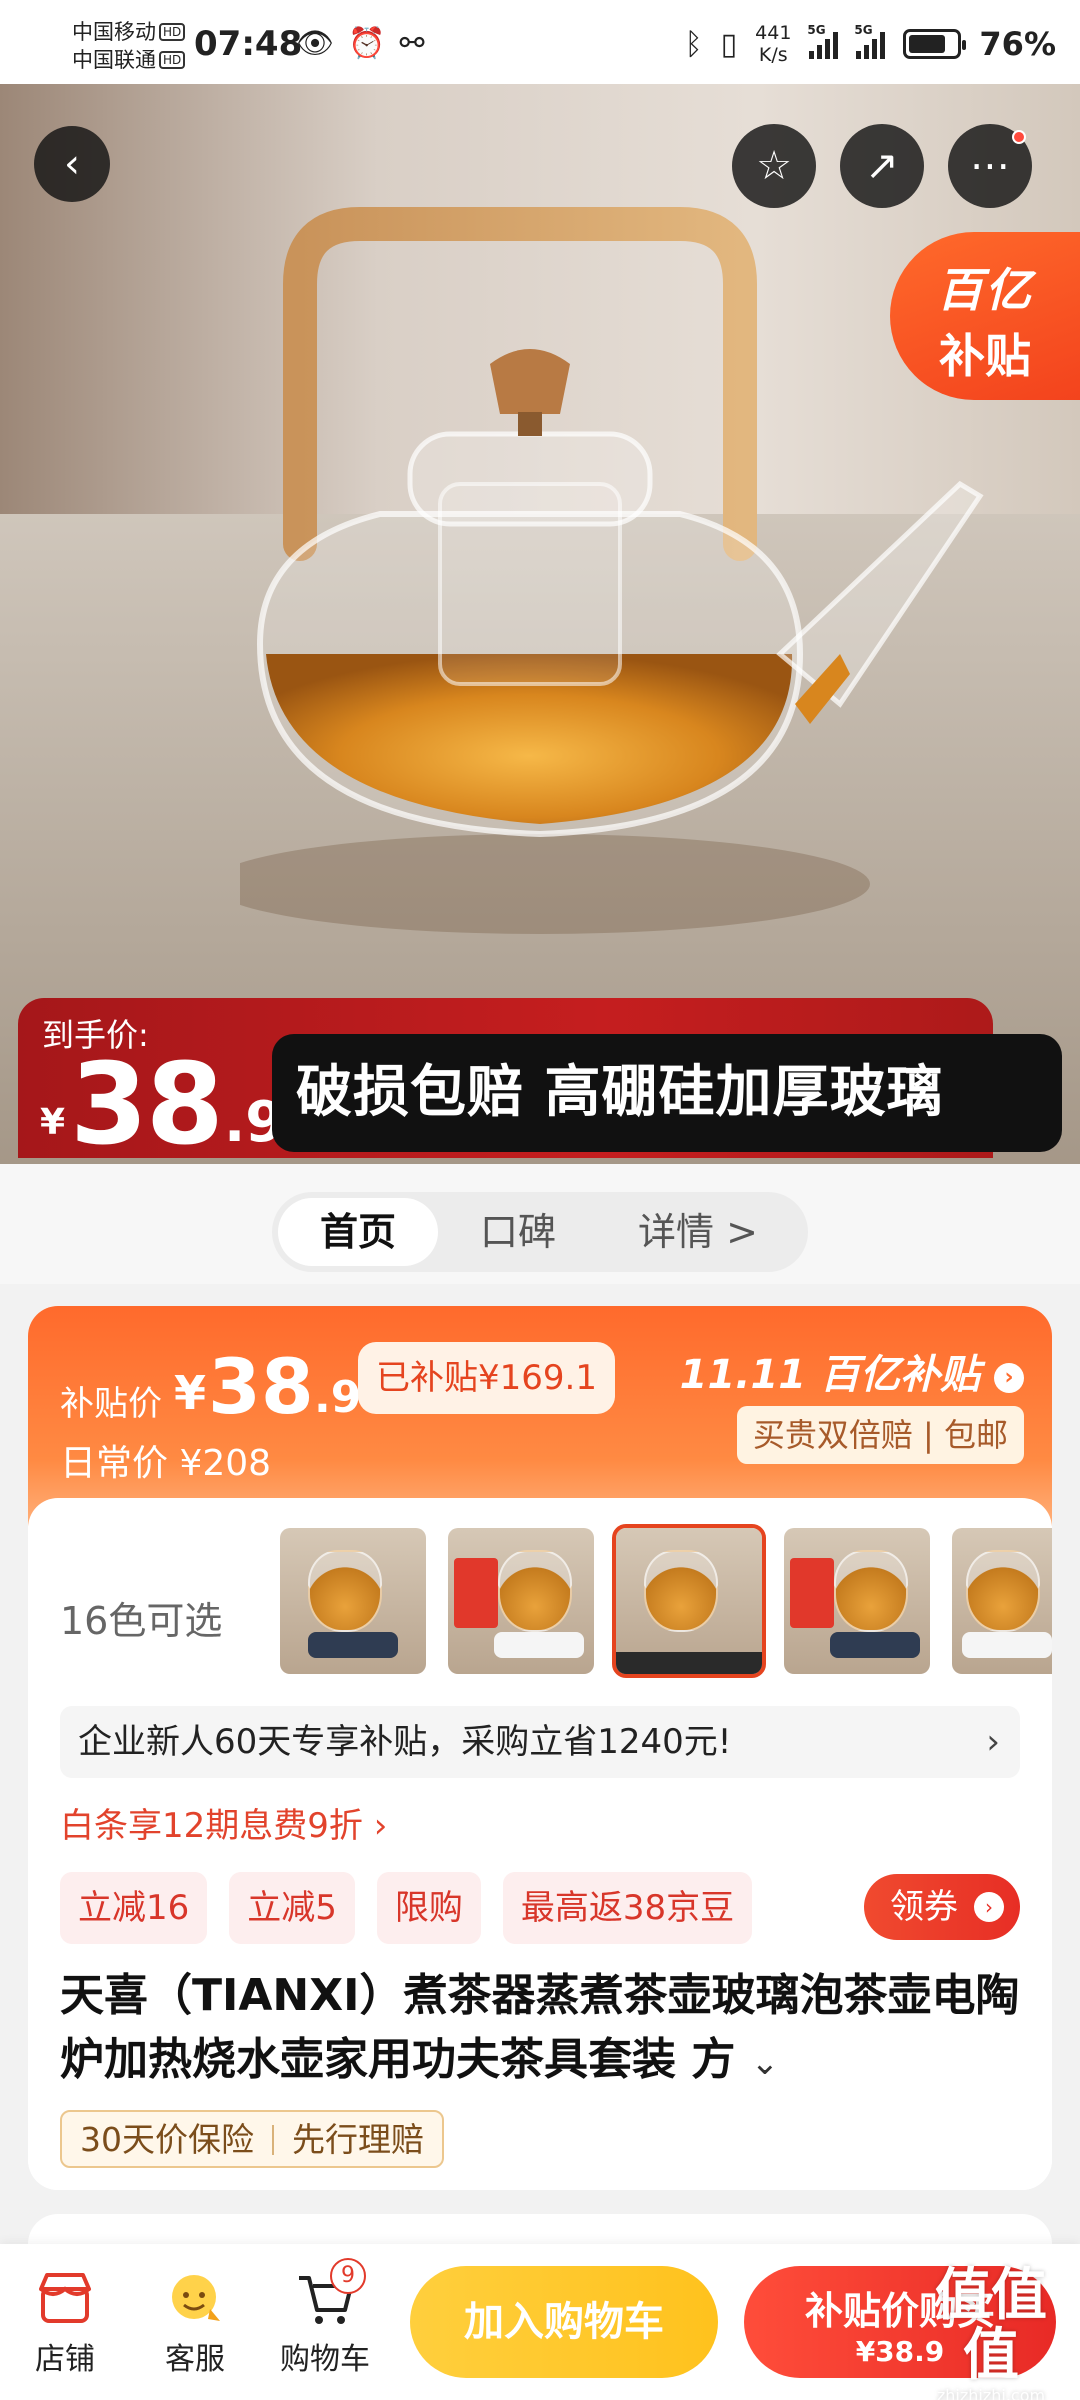  Describe the element at coordinates (348, 2276) in the screenshot. I see `cart-count-badge: 9` at that location.